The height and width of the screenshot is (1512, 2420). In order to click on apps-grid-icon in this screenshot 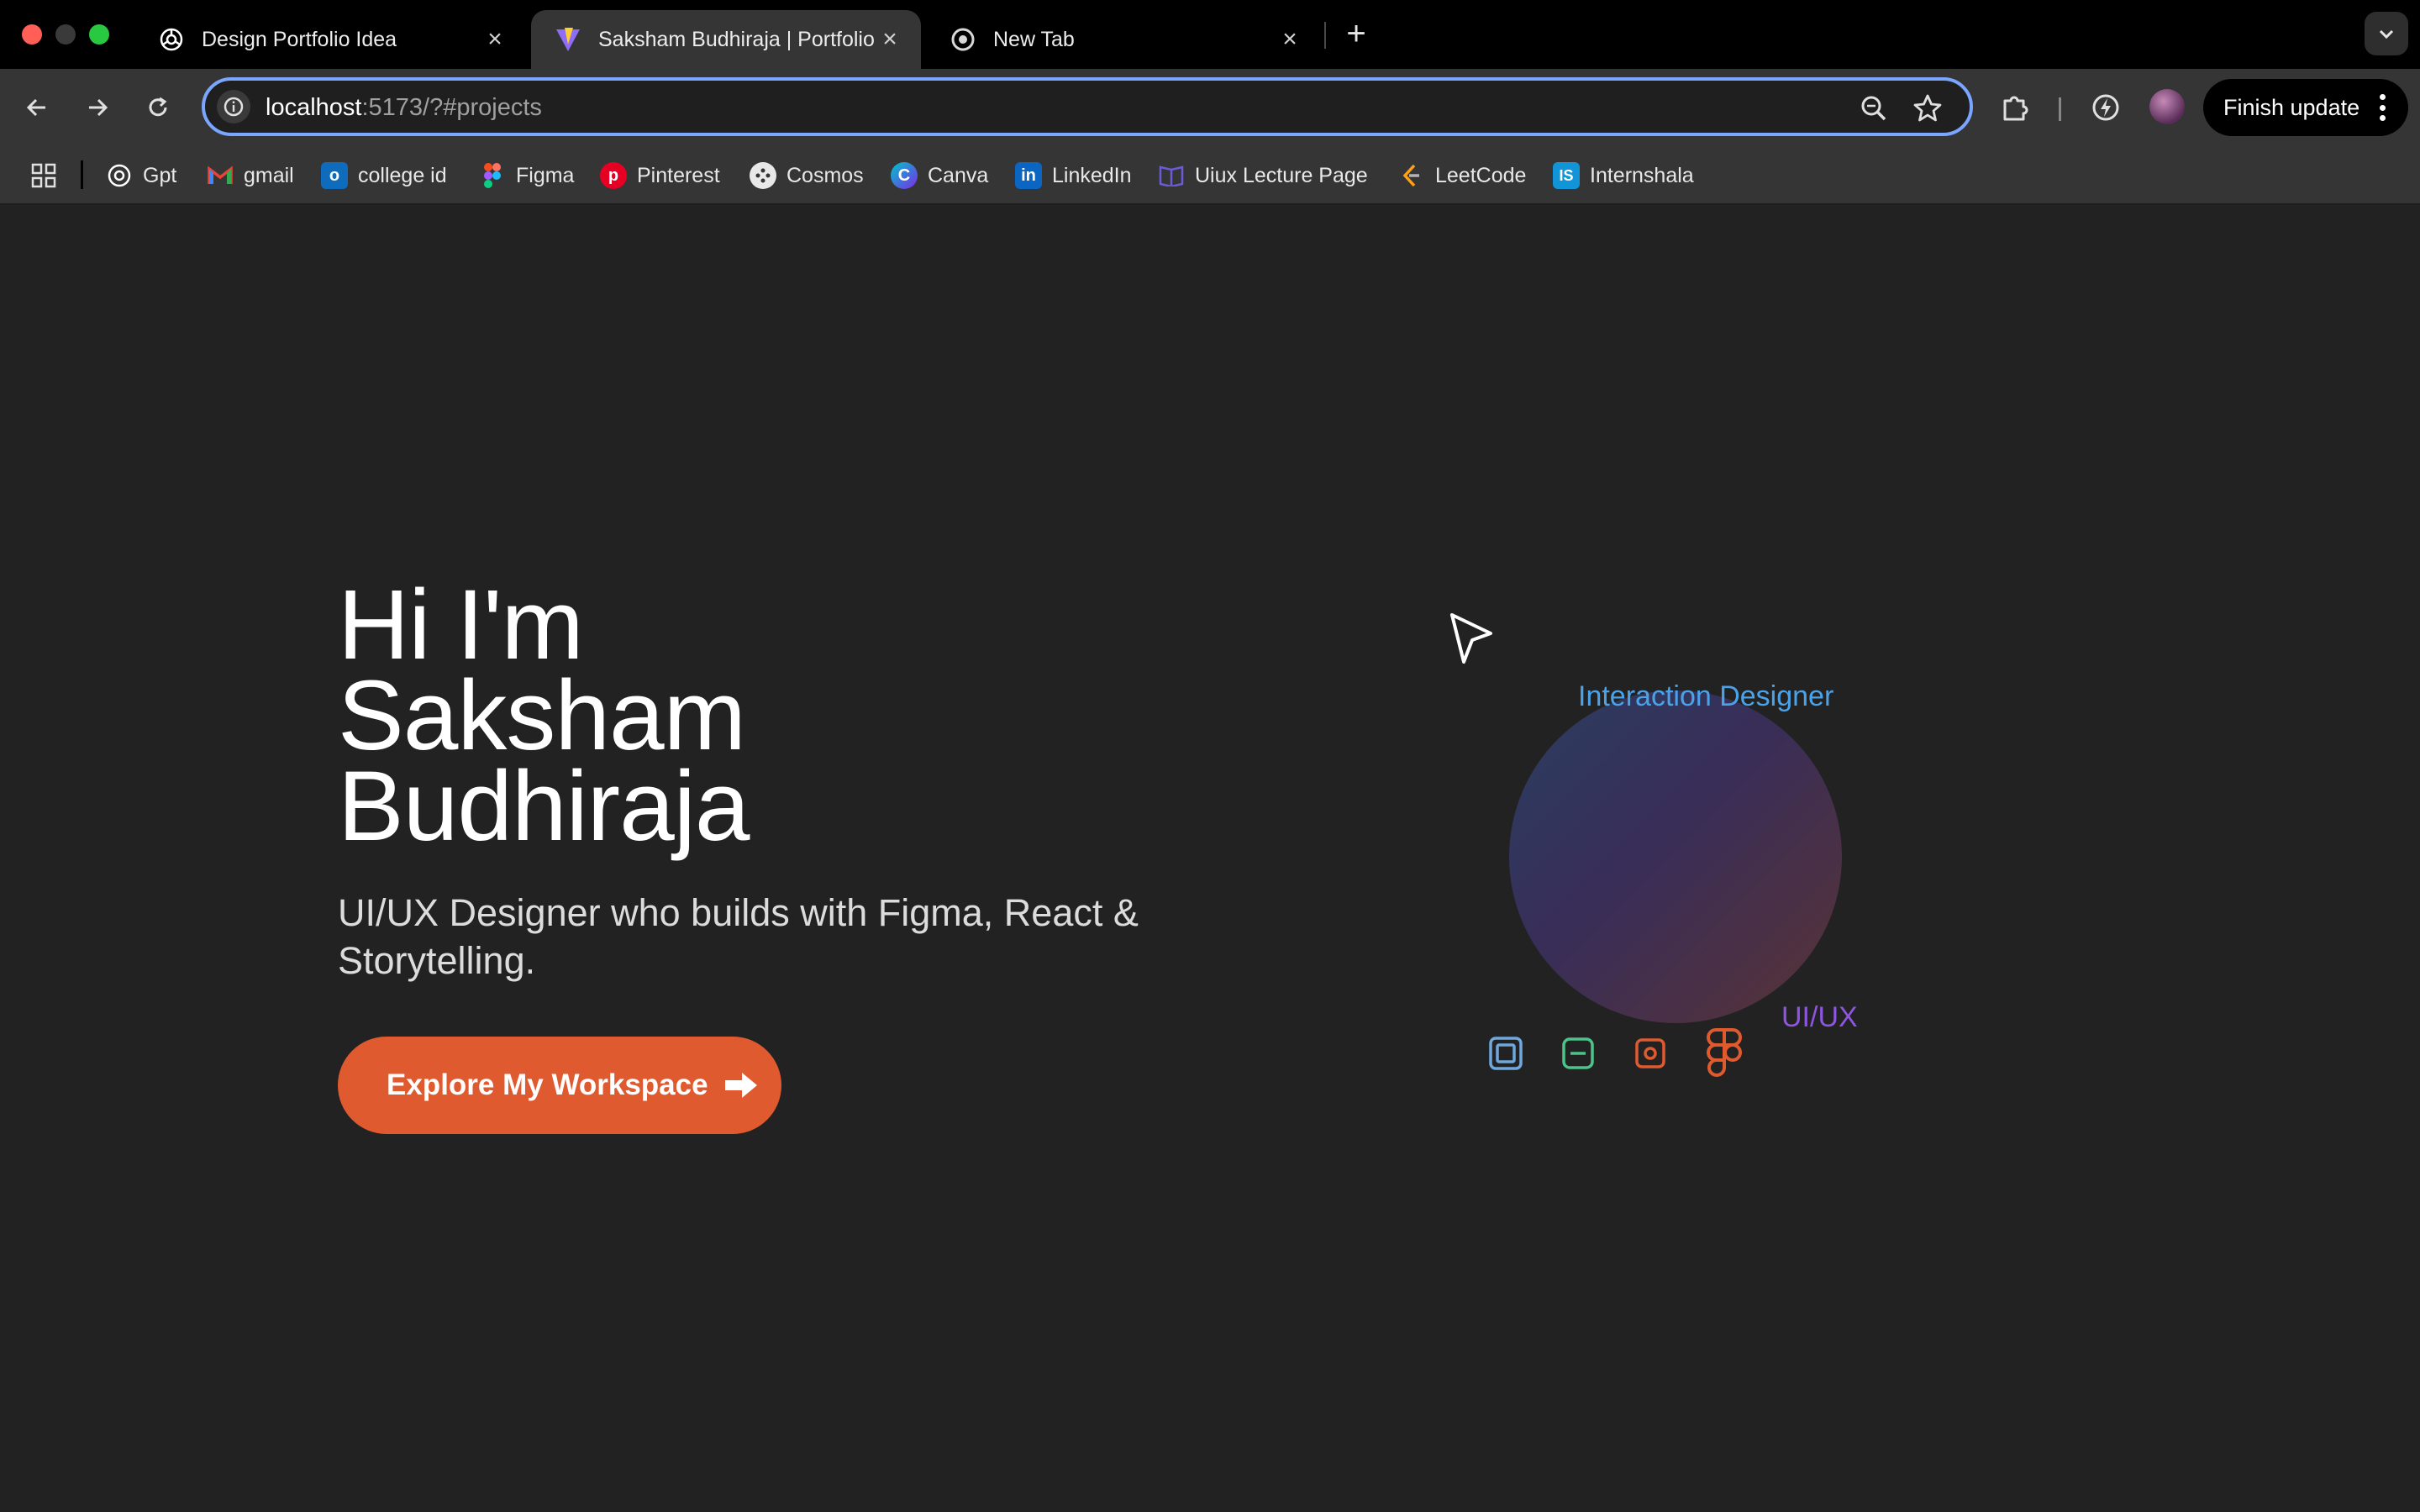, I will do `click(43, 175)`.